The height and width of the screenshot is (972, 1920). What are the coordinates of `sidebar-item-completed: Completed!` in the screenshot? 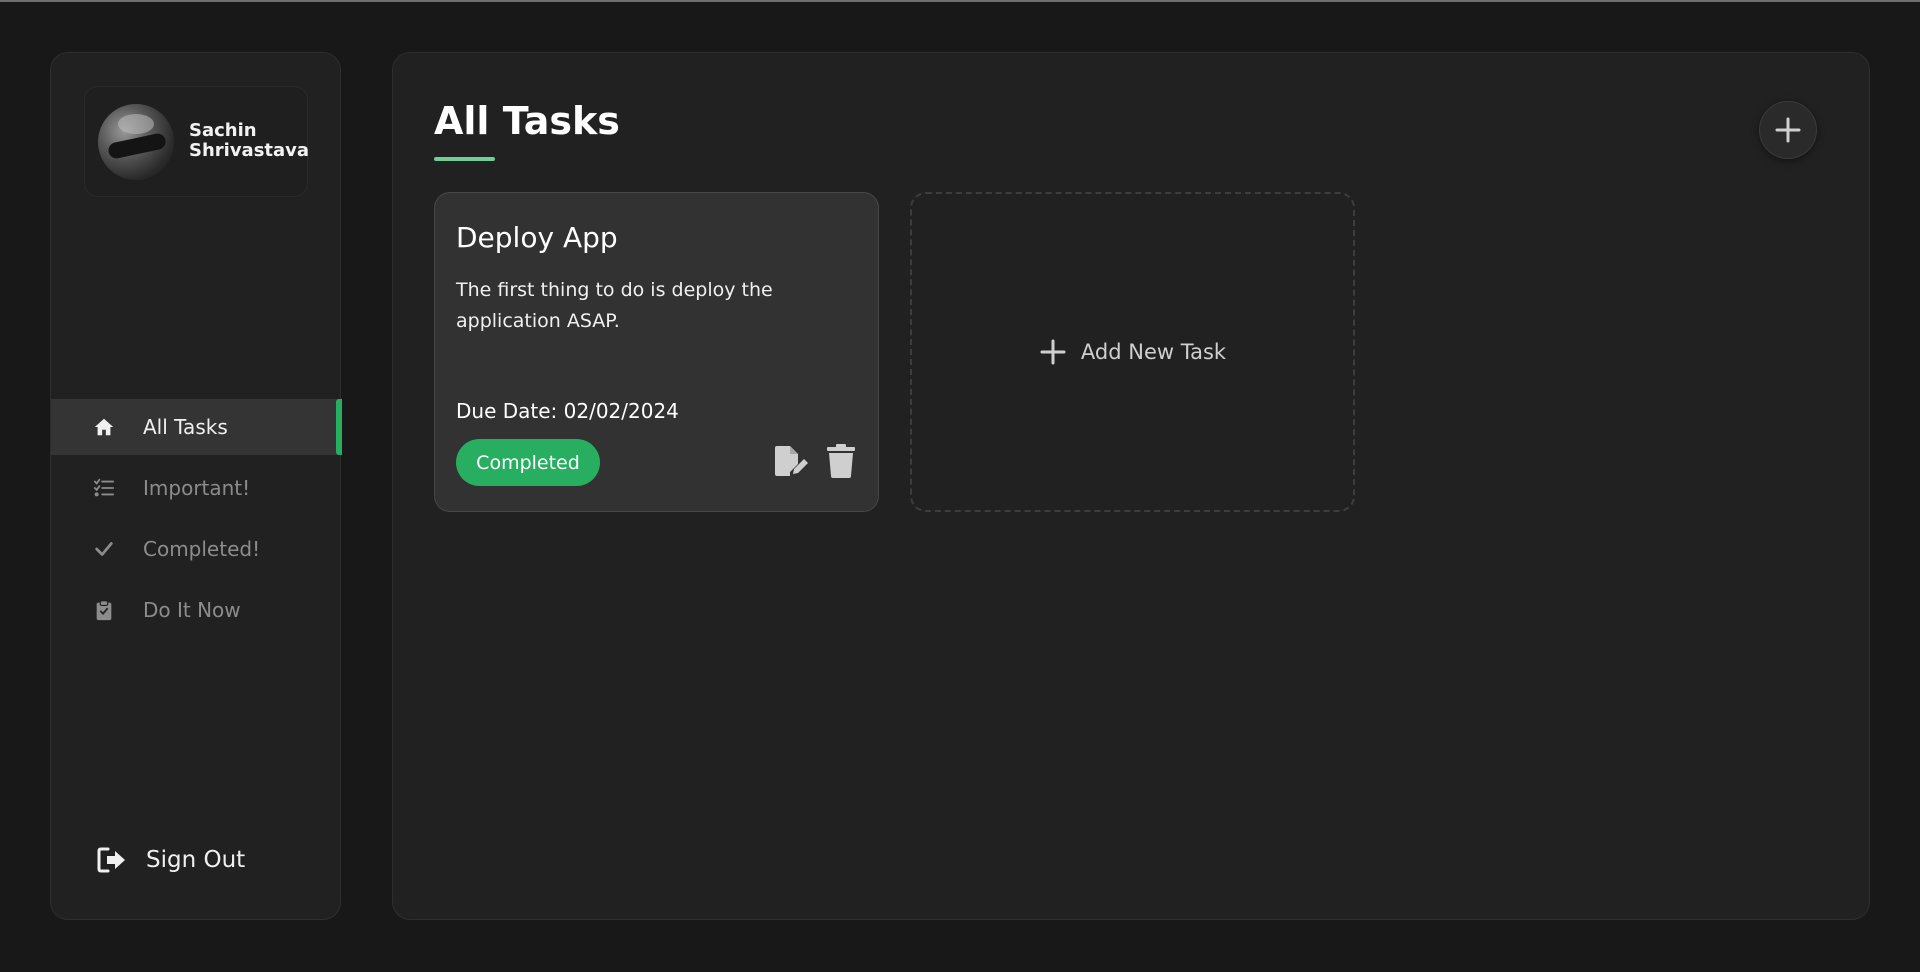 It's located at (196, 549).